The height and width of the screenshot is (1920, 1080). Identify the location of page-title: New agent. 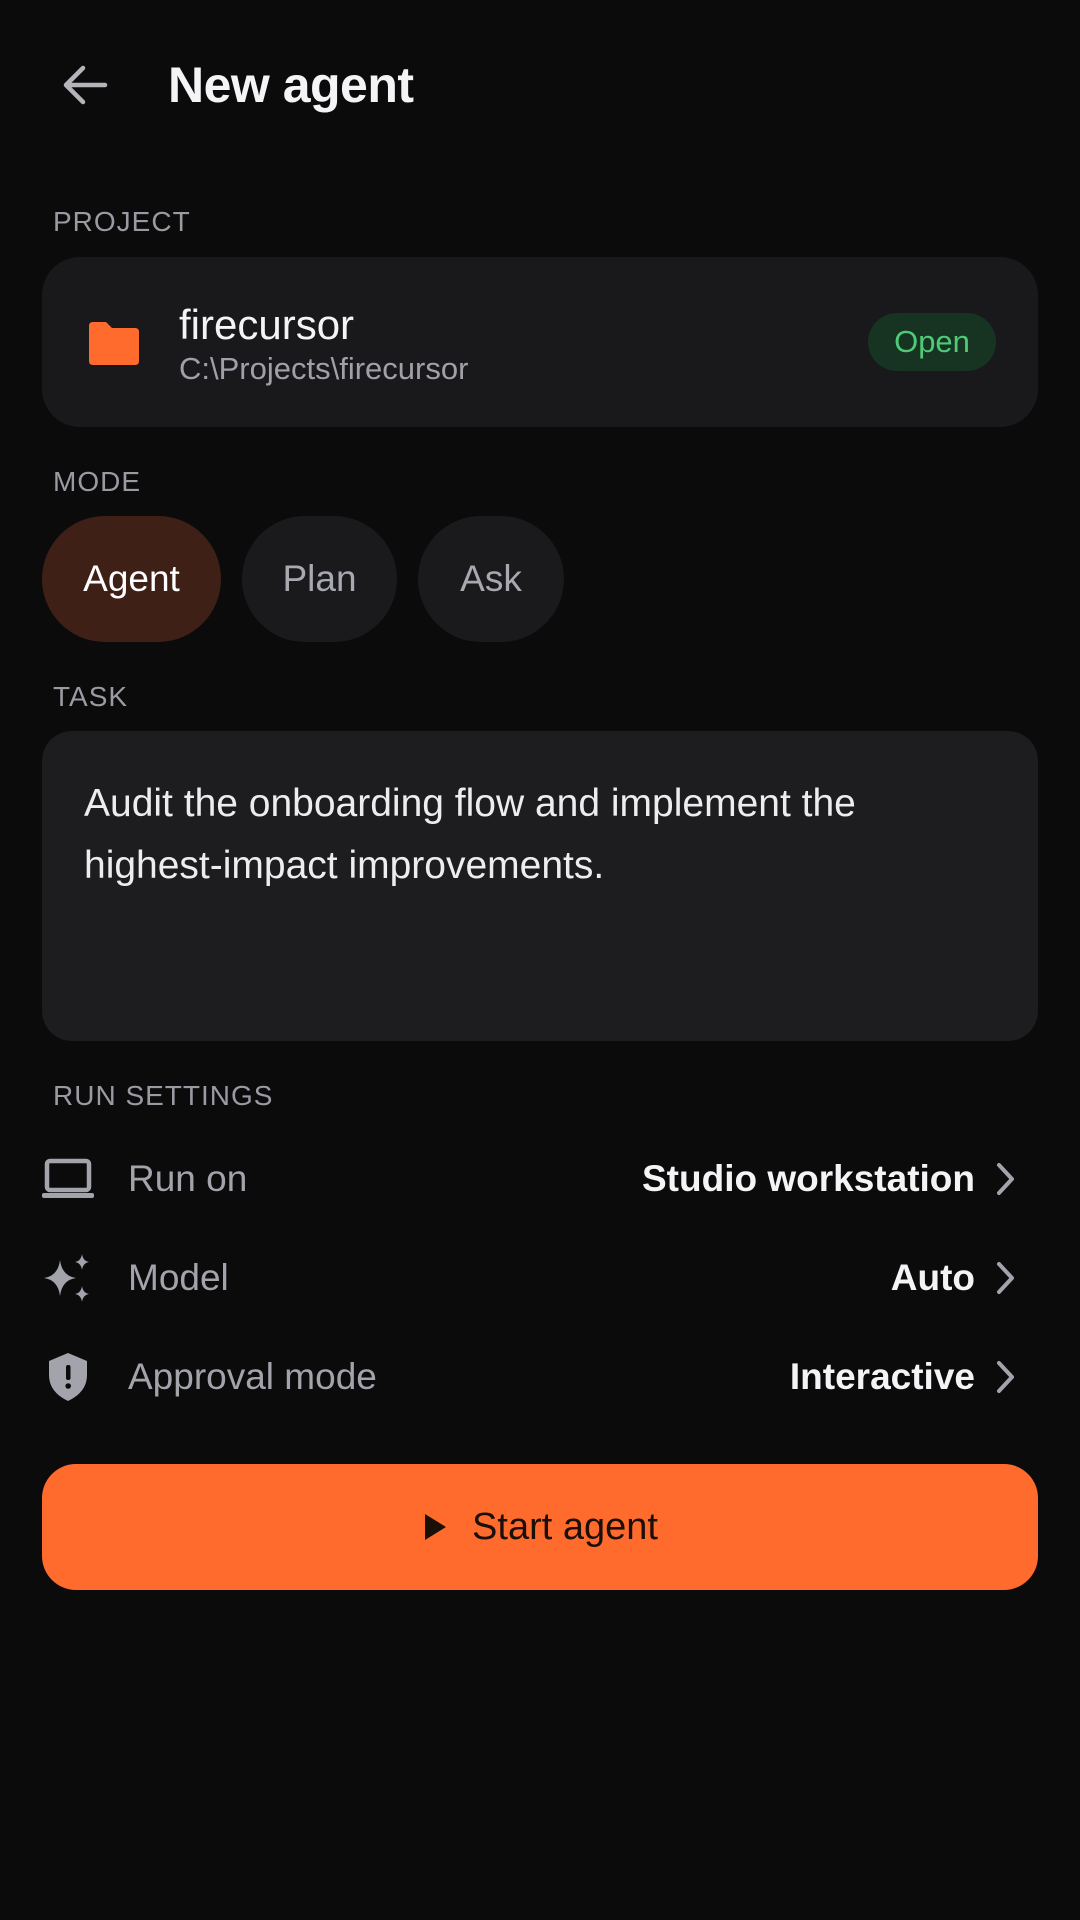
(291, 85).